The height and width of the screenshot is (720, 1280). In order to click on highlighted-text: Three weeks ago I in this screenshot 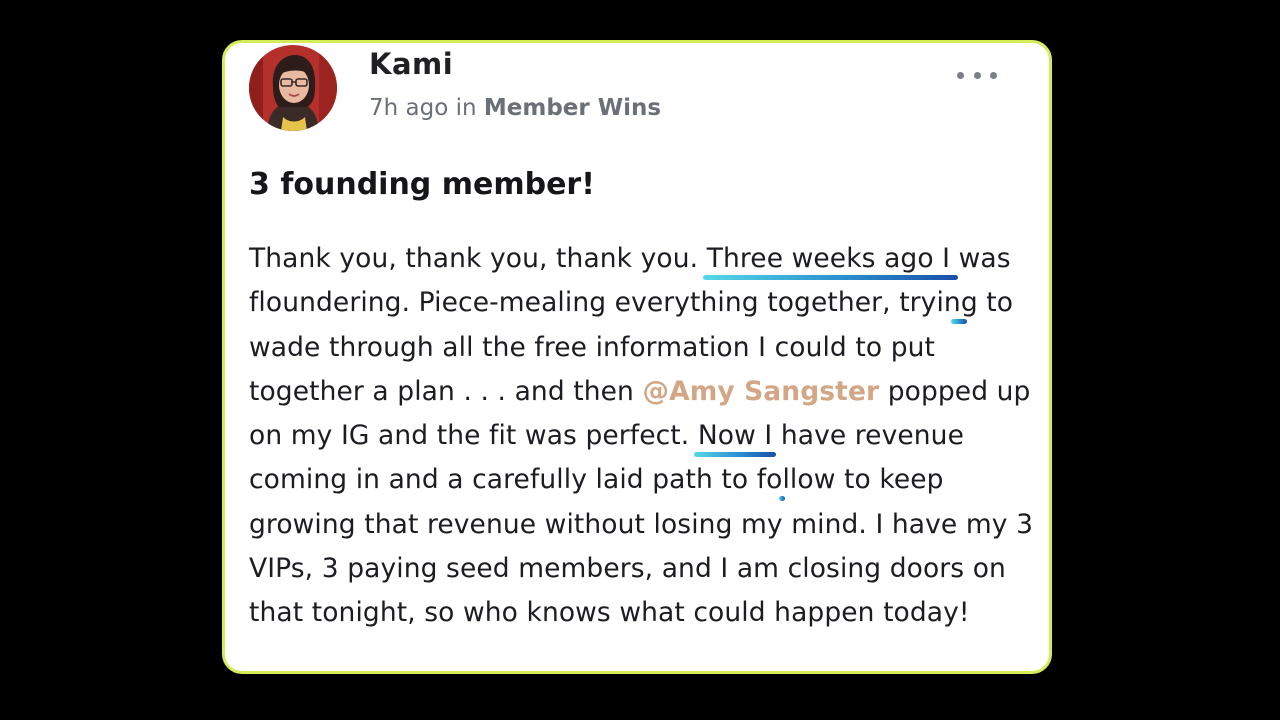, I will do `click(830, 261)`.